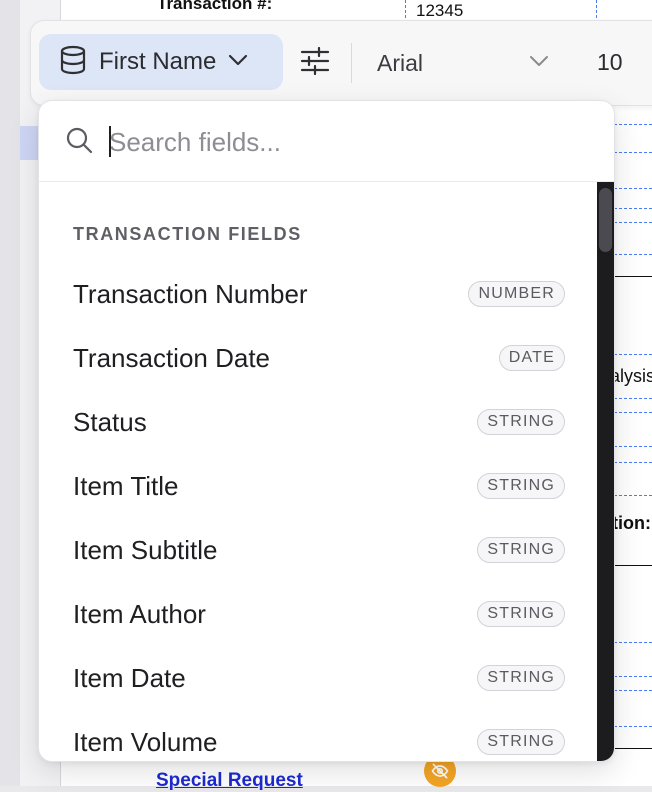 Image resolution: width=652 pixels, height=792 pixels. I want to click on canvas-left-edge, so click(10, 393).